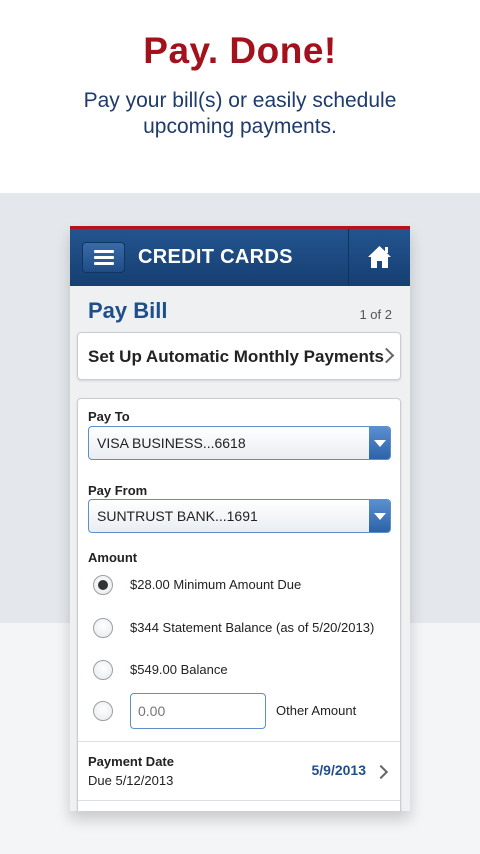  Describe the element at coordinates (103, 257) in the screenshot. I see `hamburger-menu-icon` at that location.